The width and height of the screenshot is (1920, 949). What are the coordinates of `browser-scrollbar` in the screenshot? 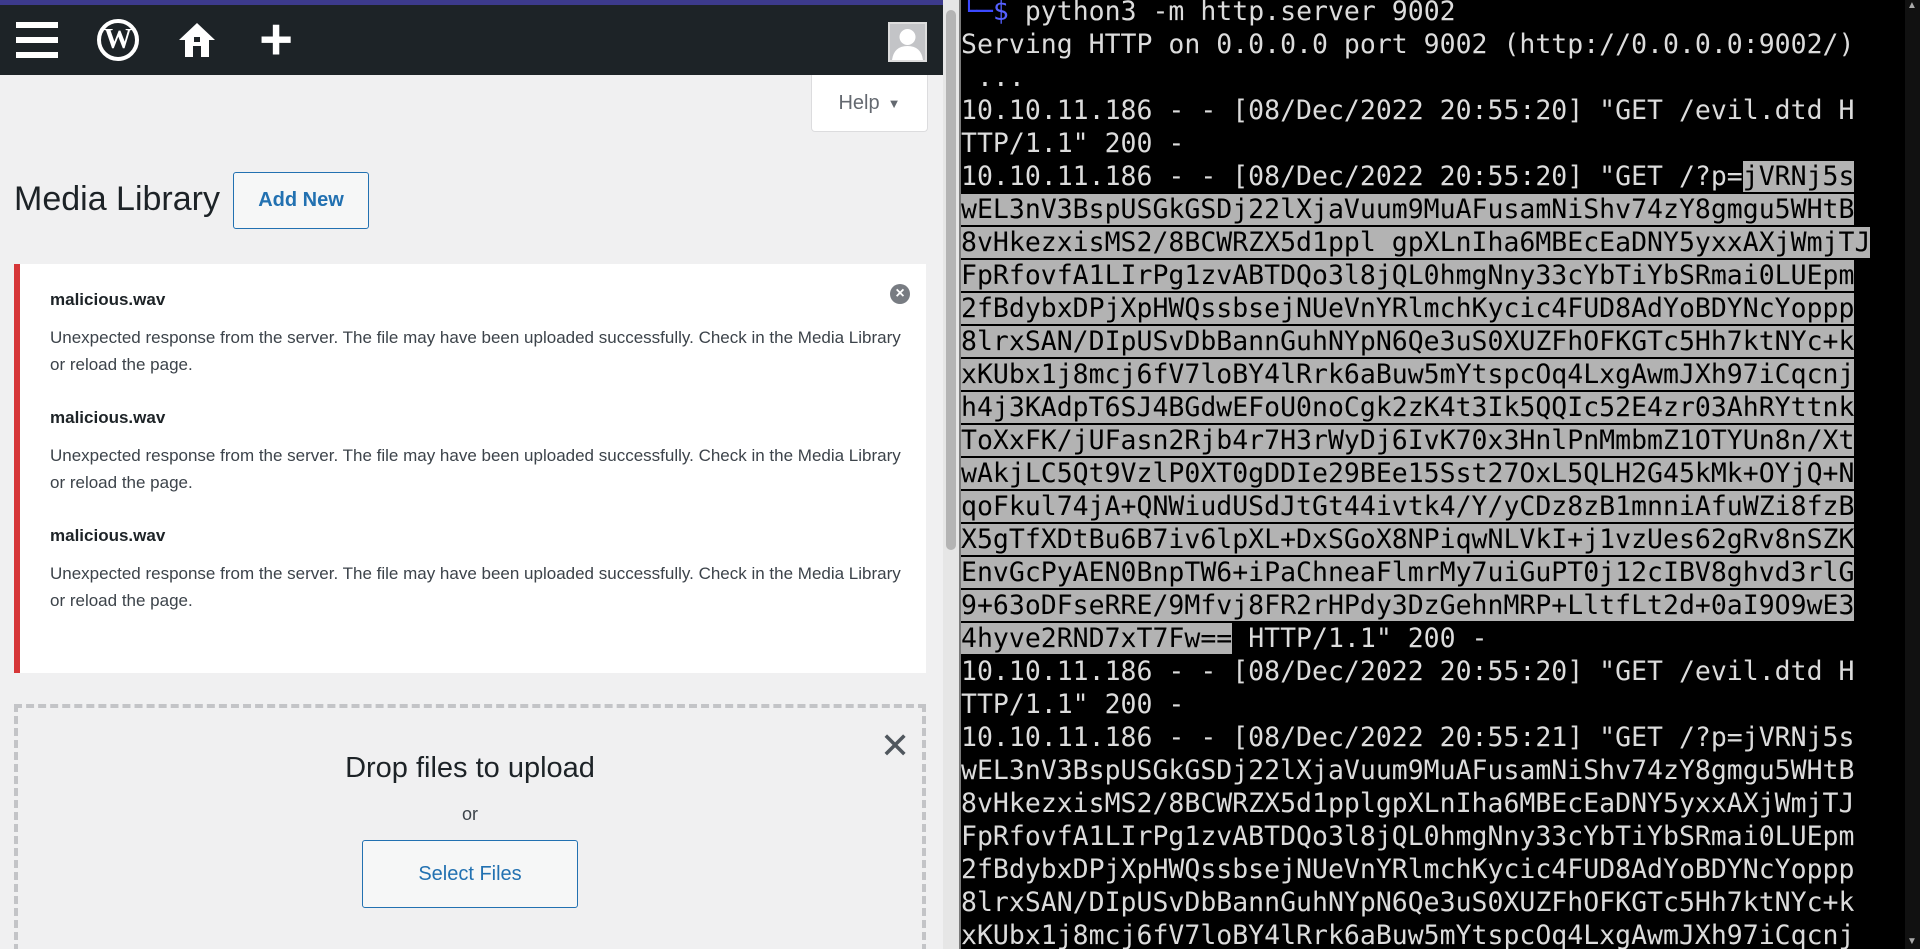 It's located at (951, 474).